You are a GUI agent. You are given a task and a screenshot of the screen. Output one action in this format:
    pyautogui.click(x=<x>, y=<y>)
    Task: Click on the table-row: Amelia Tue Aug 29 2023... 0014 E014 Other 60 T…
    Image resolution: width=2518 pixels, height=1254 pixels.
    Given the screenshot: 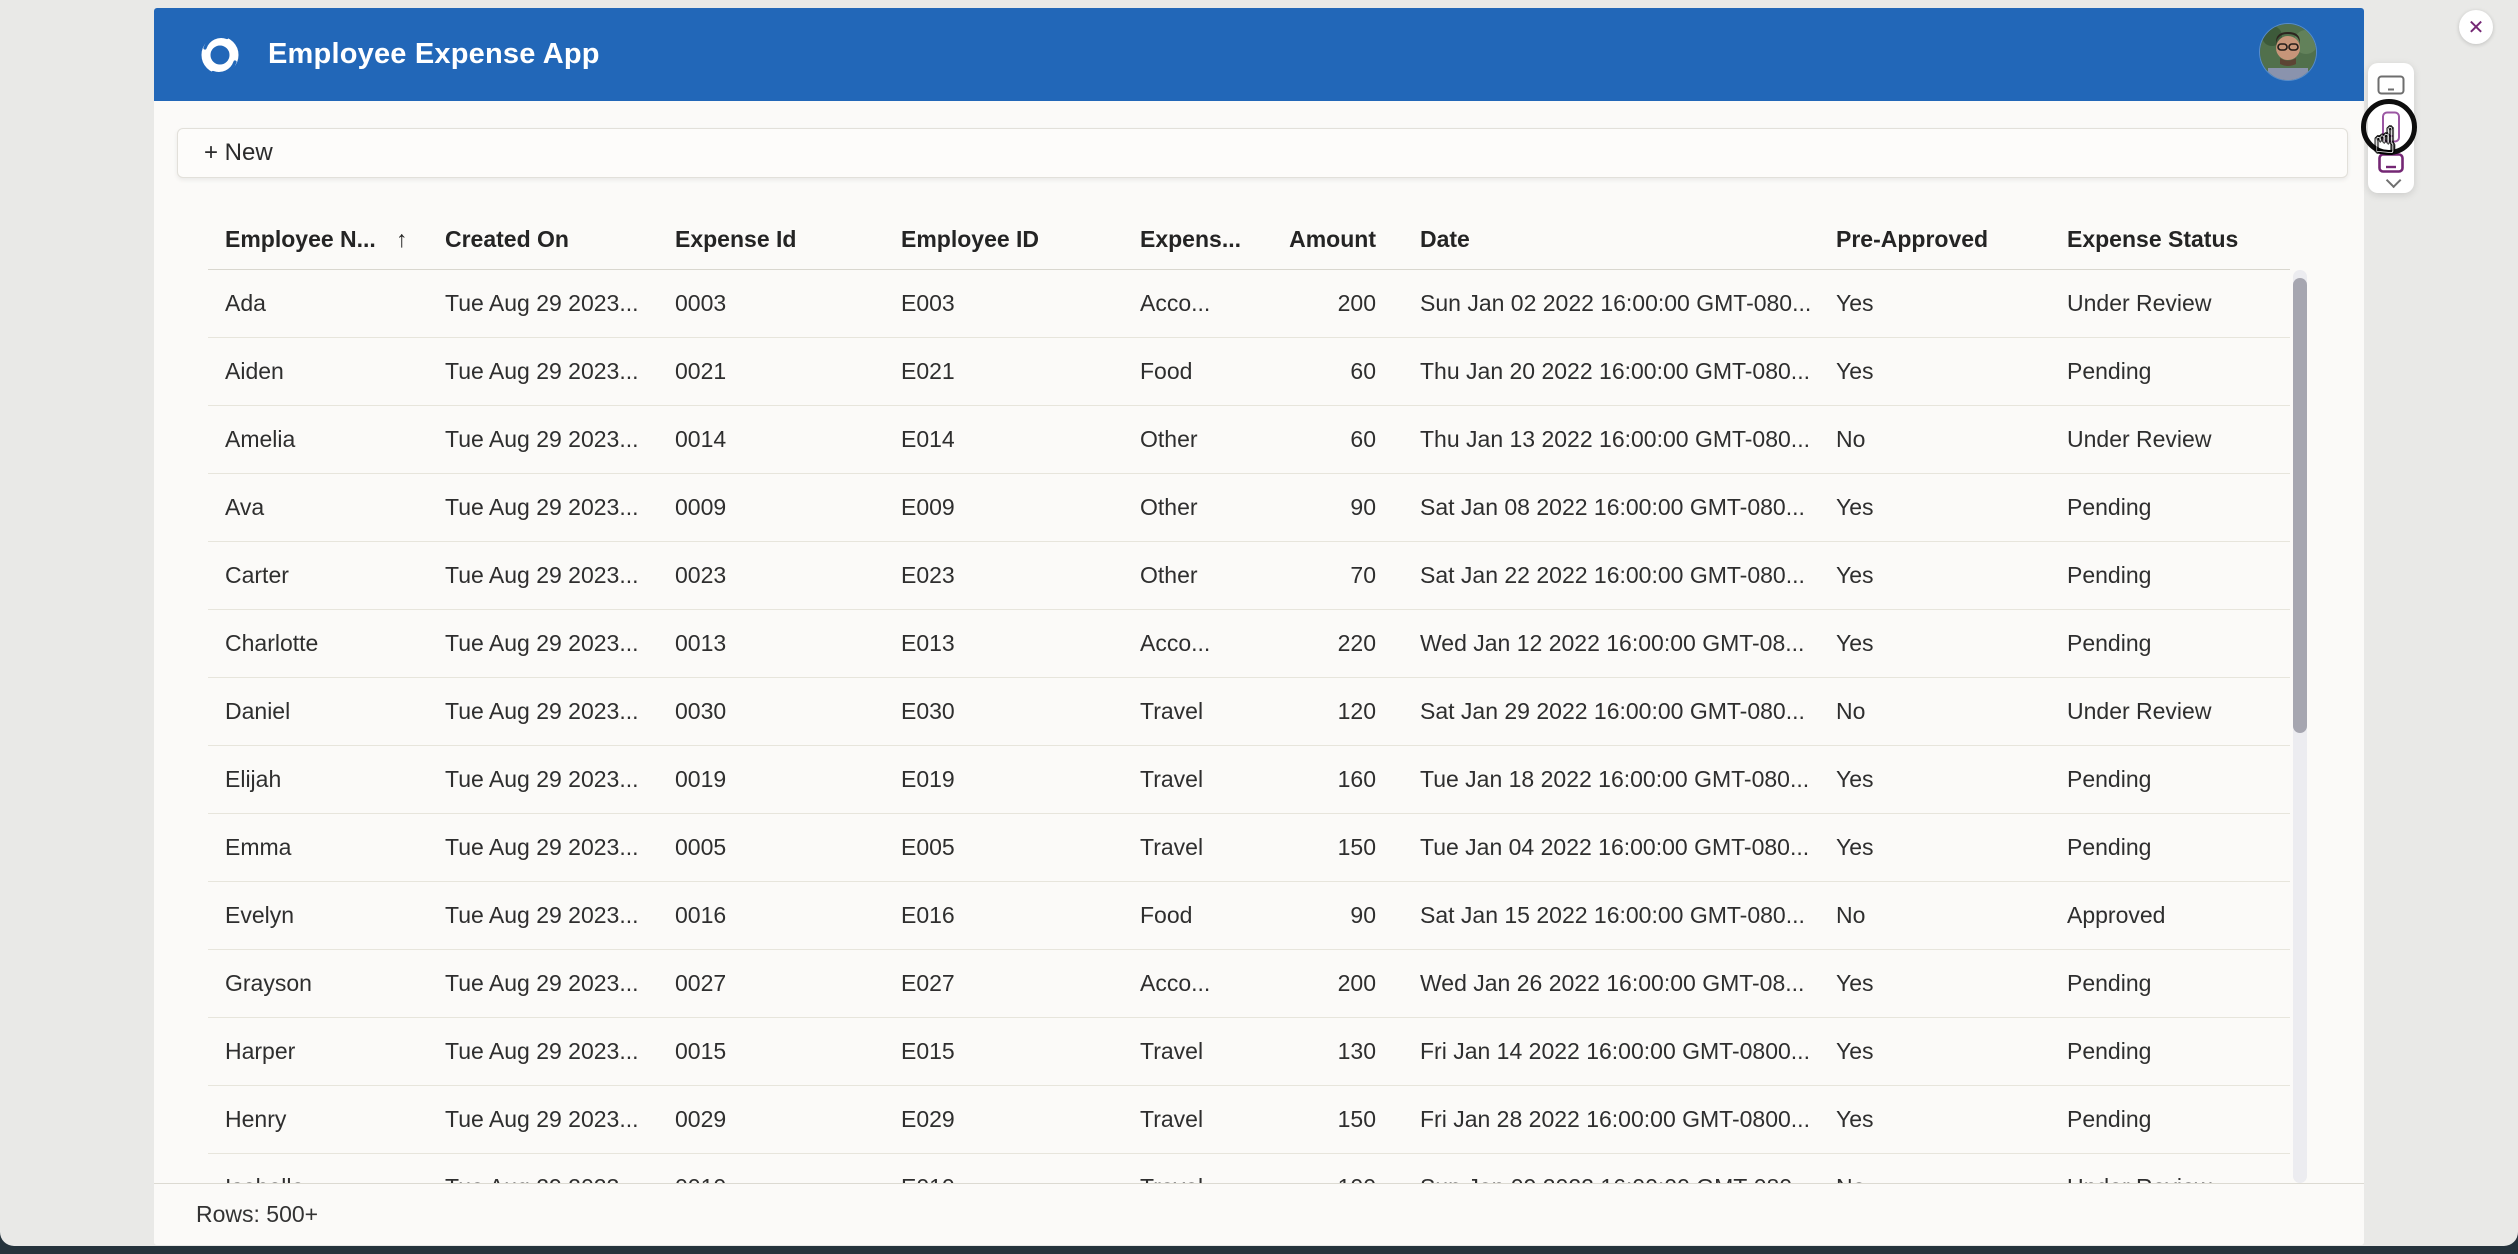 What is the action you would take?
    pyautogui.click(x=1249, y=440)
    